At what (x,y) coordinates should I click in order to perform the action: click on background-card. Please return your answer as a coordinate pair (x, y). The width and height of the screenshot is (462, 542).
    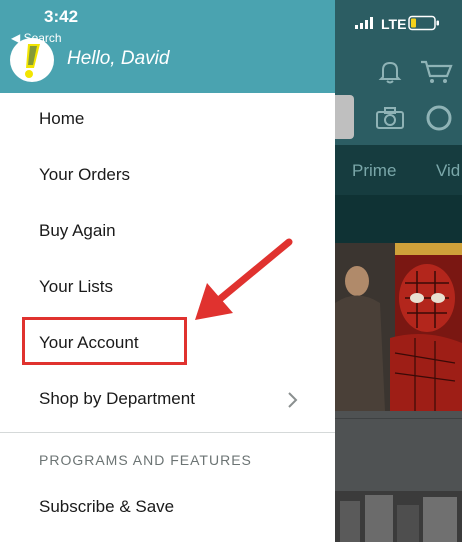
    Looking at the image, I should click on (398, 451).